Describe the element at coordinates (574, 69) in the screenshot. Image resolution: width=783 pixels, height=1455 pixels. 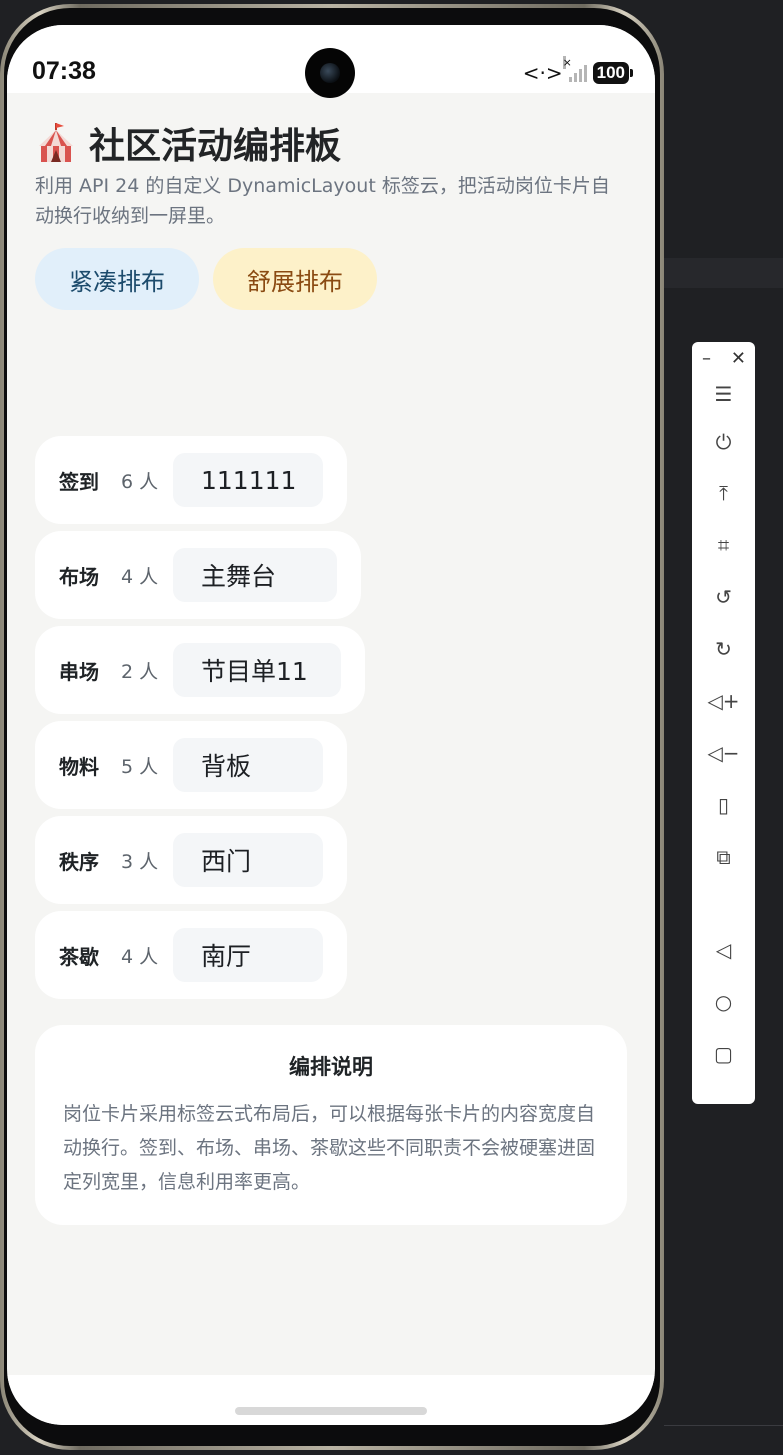
I see `signal-icon: ×` at that location.